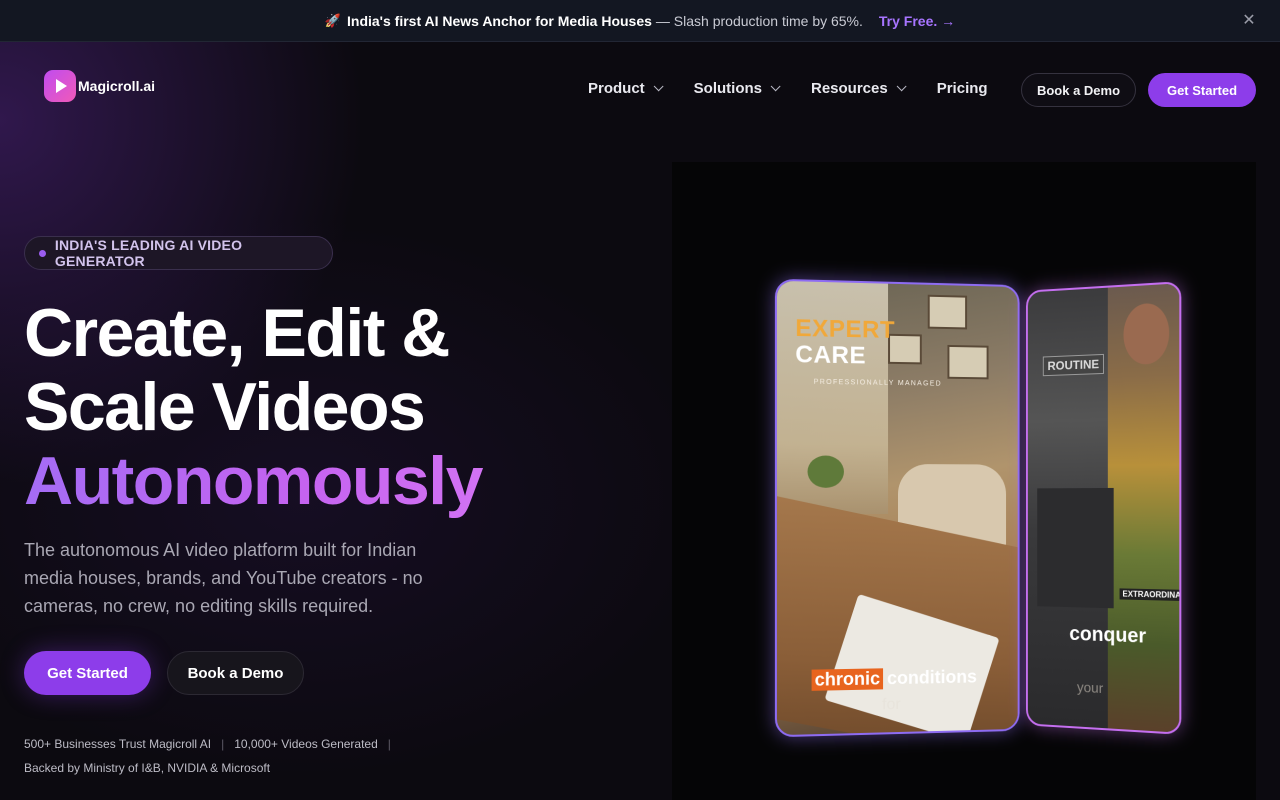  I want to click on video-card-routine: ROUTINE EXTRAORDINARY conquer your, so click(1104, 508).